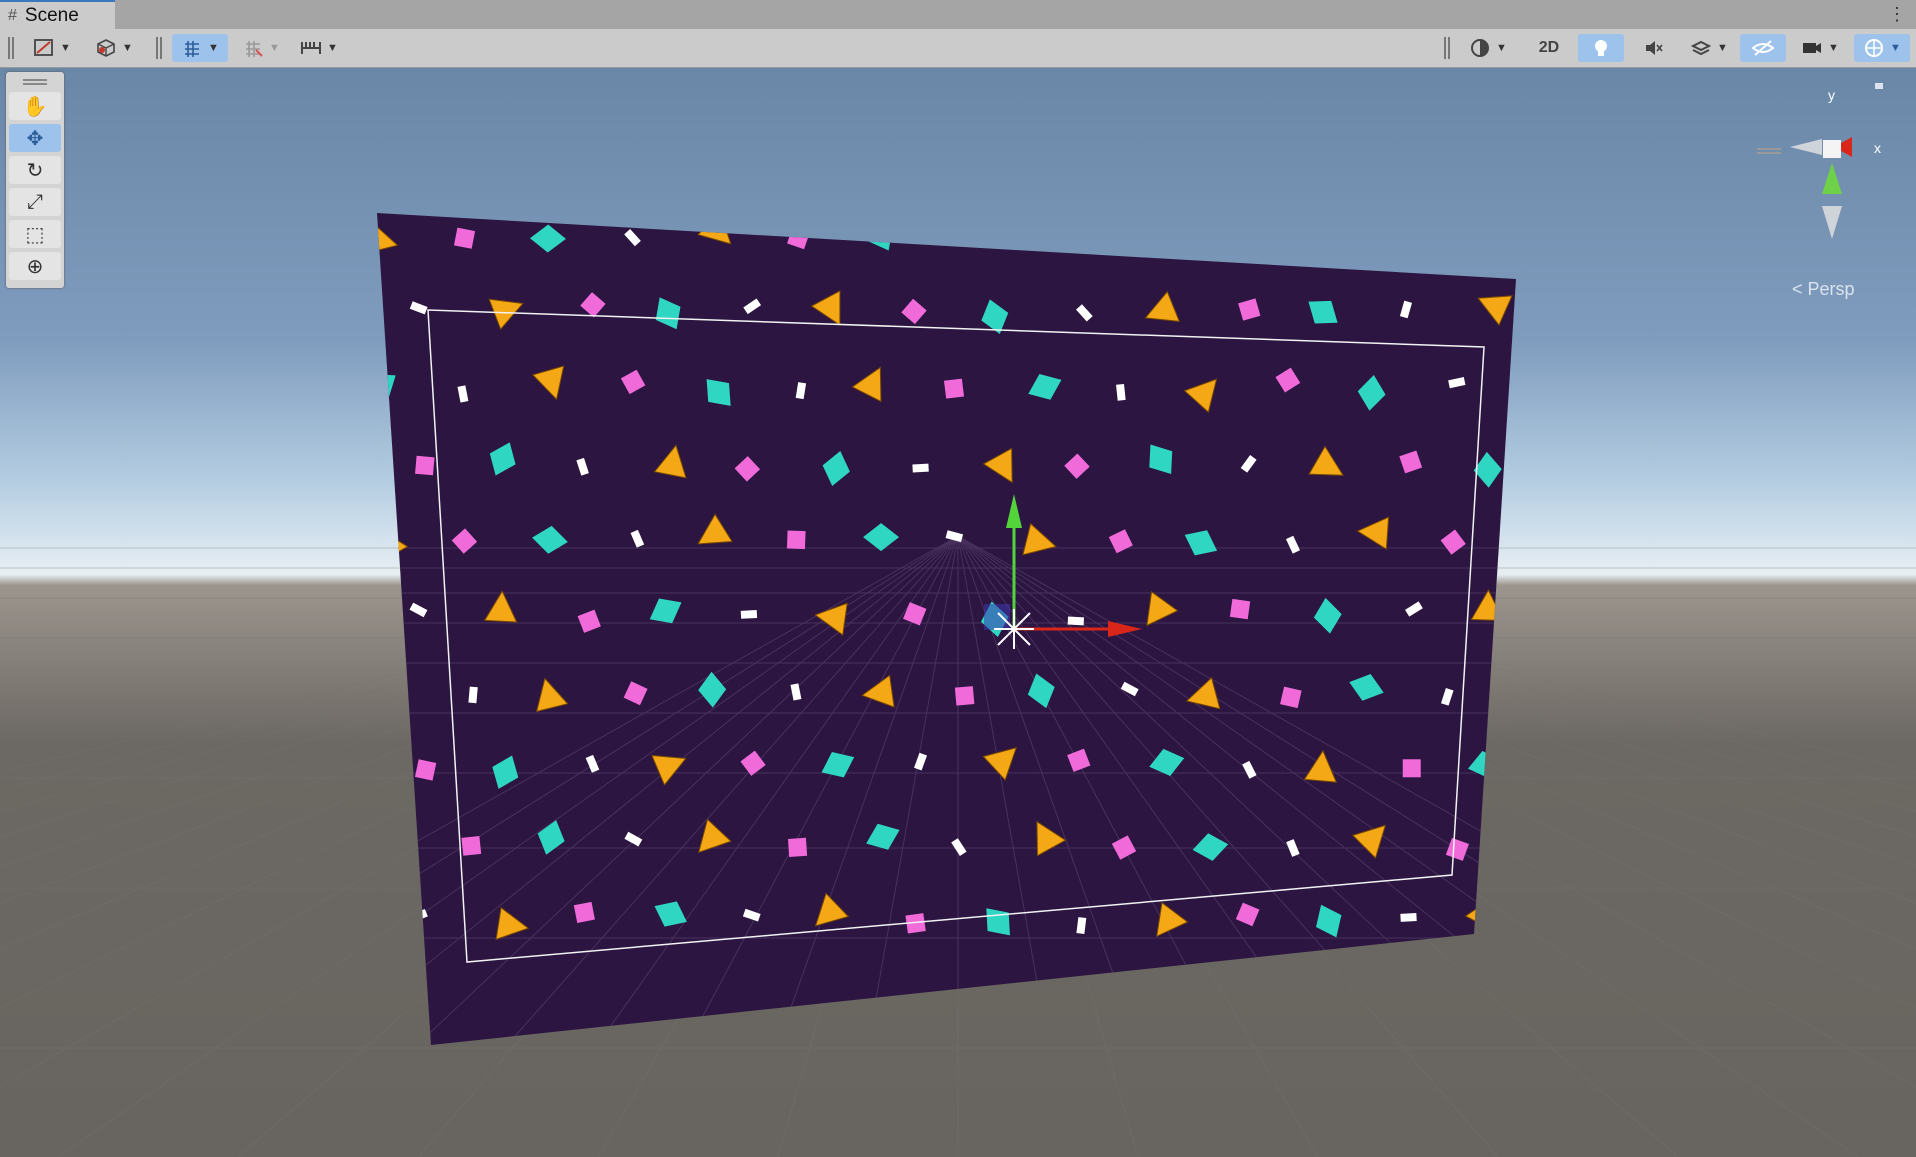 This screenshot has width=1916, height=1157. I want to click on scale-icon: ⤢, so click(35, 201).